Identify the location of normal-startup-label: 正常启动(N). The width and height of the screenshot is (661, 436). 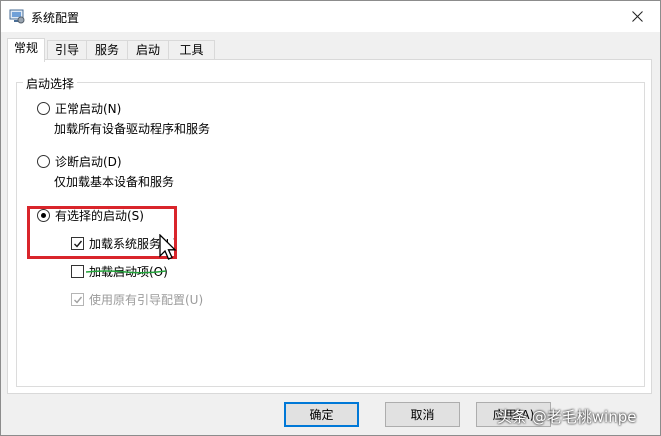
(88, 109).